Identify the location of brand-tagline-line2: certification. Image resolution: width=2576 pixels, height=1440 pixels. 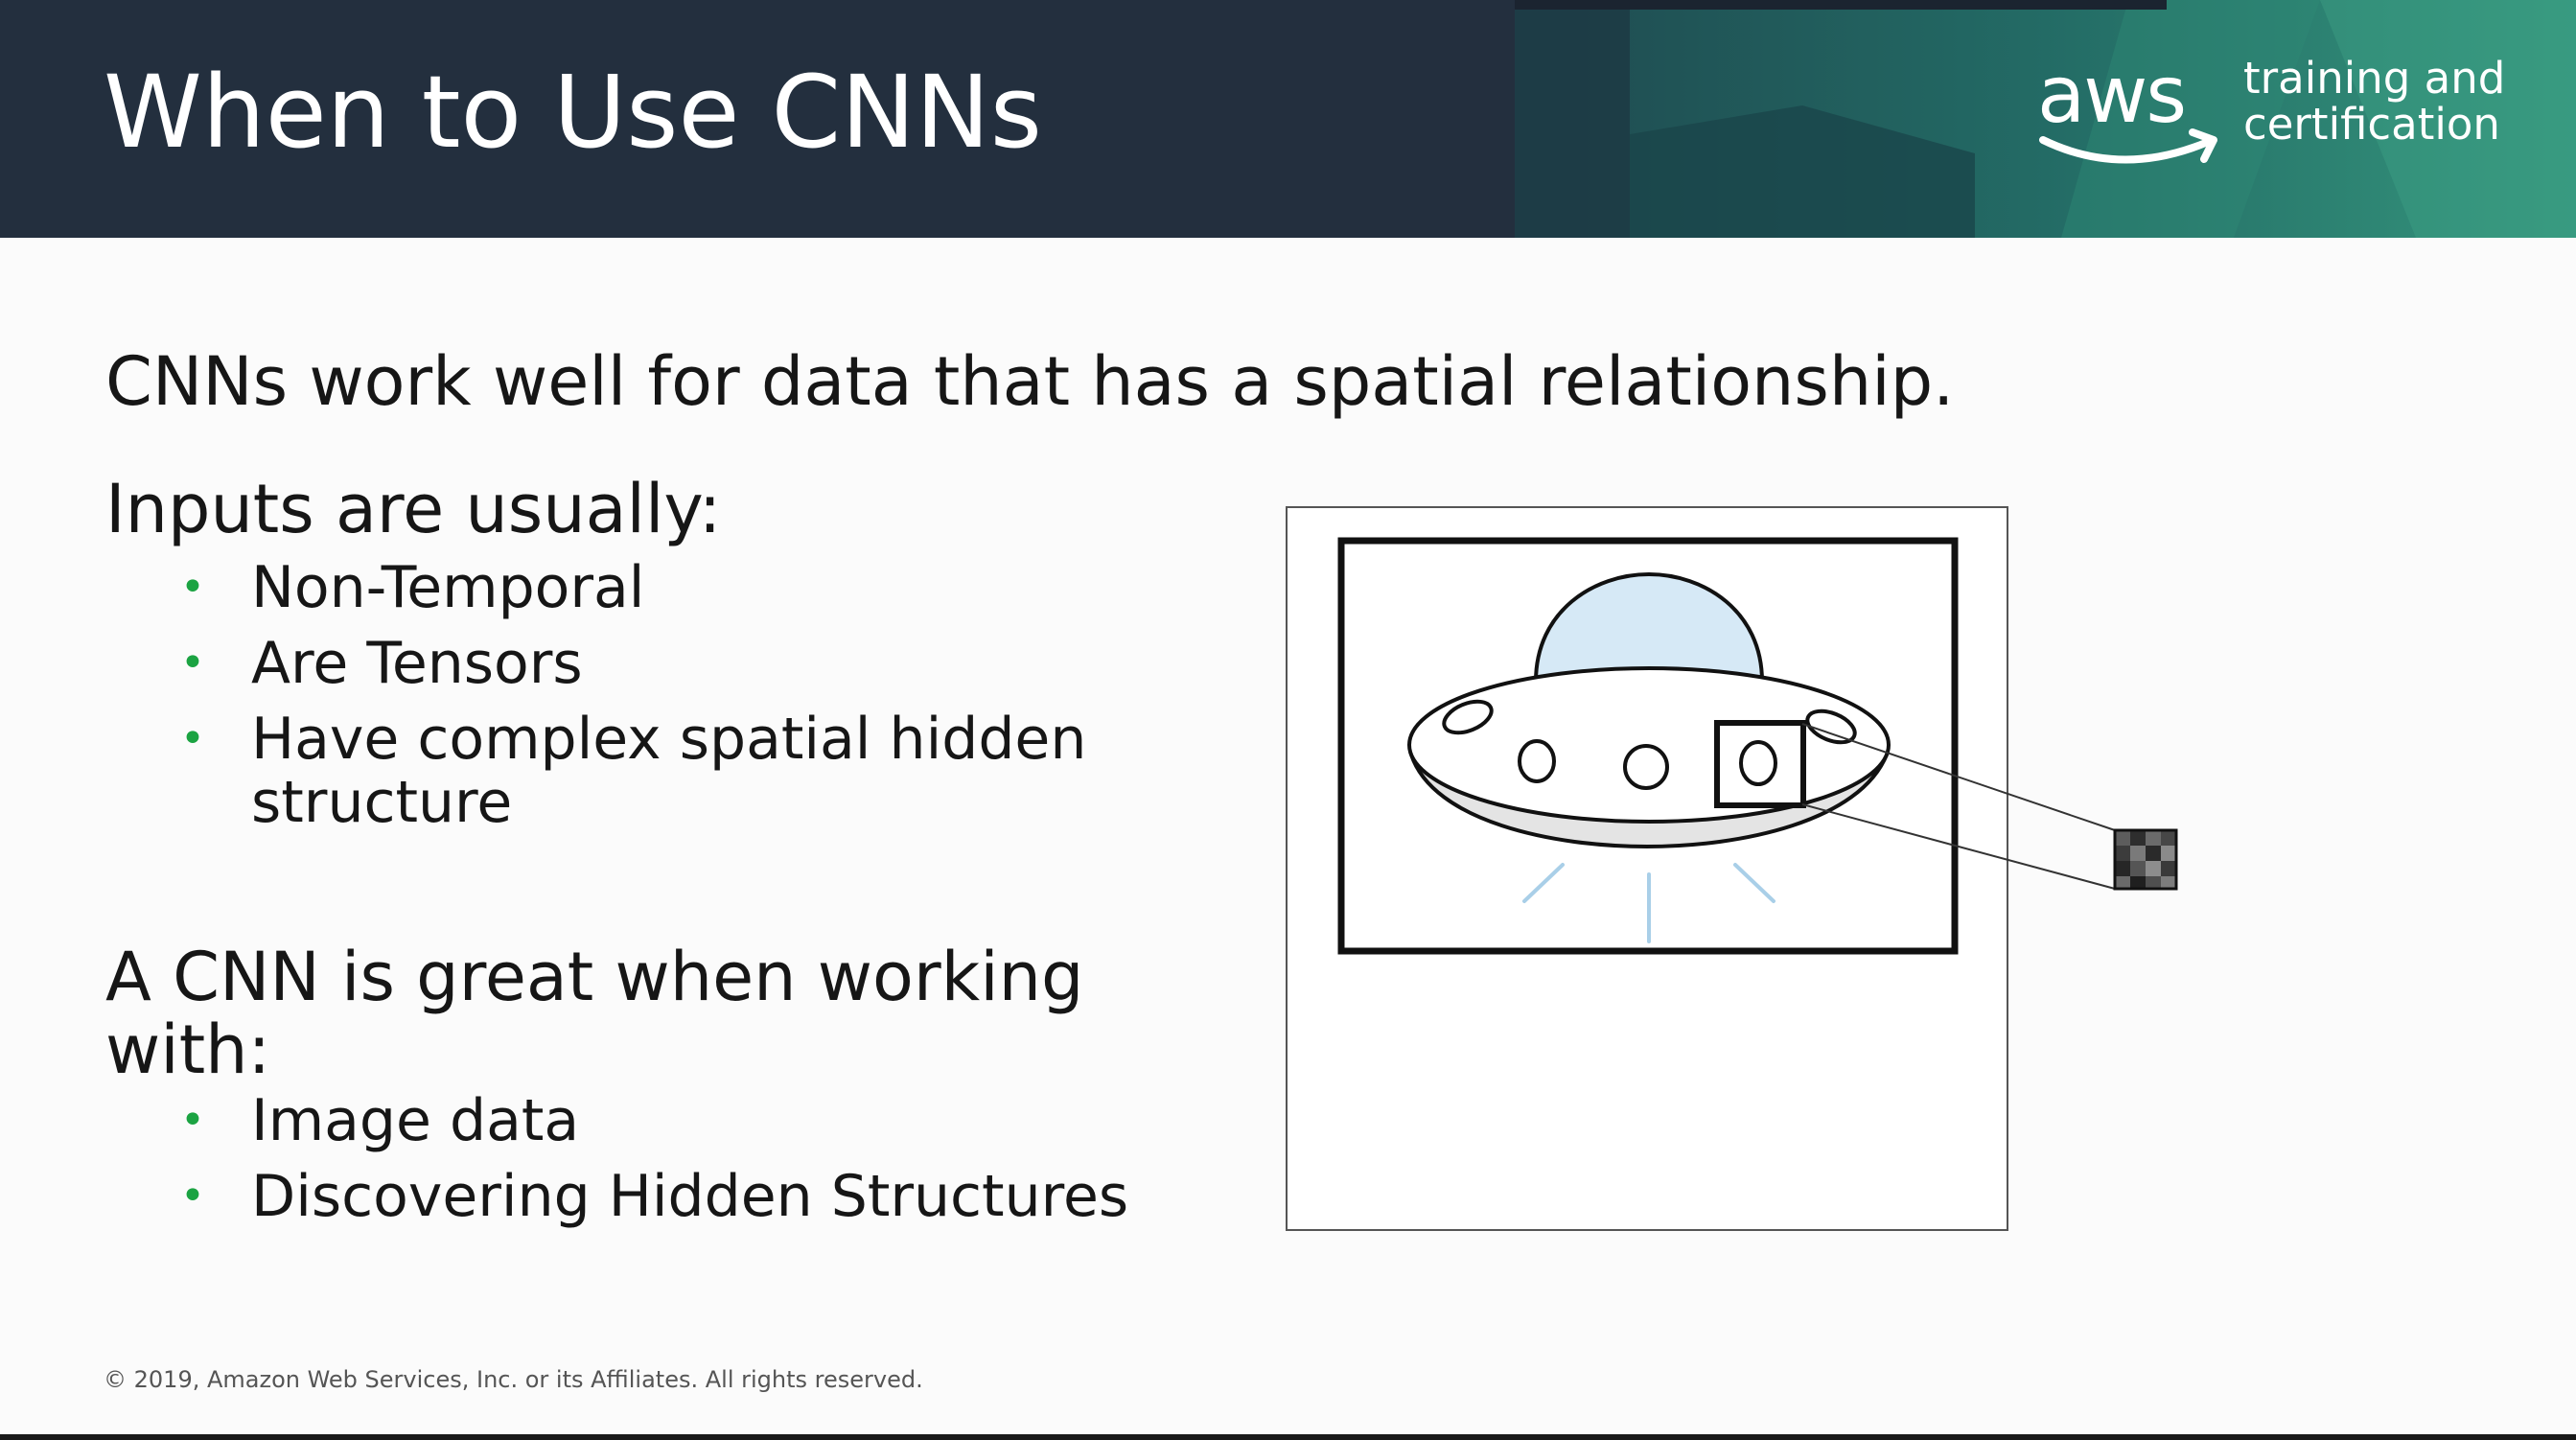
(2372, 125).